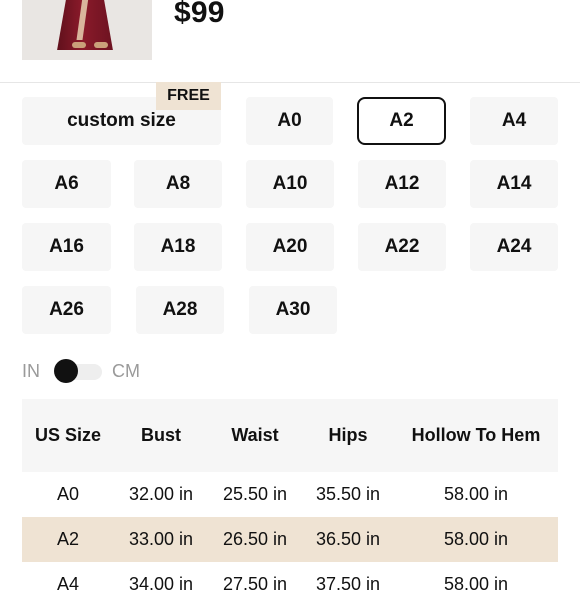 This screenshot has height=607, width=580. Describe the element at coordinates (348, 584) in the screenshot. I see `table-cell: 37.50 in` at that location.